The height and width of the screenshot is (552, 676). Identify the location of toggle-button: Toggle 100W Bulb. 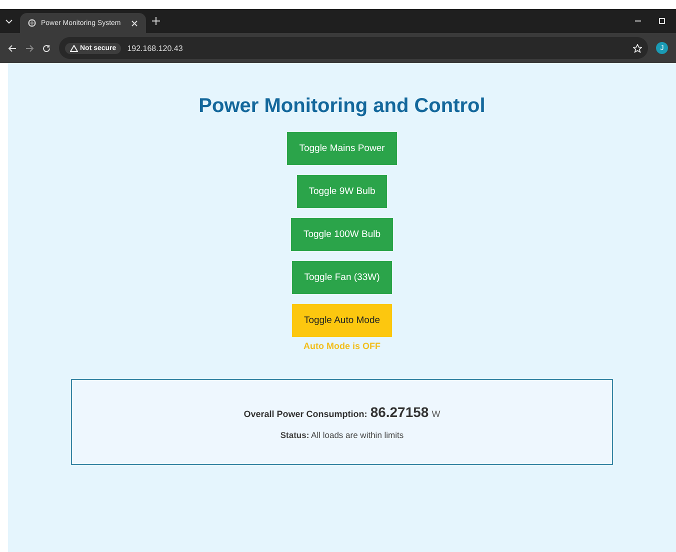
(342, 234).